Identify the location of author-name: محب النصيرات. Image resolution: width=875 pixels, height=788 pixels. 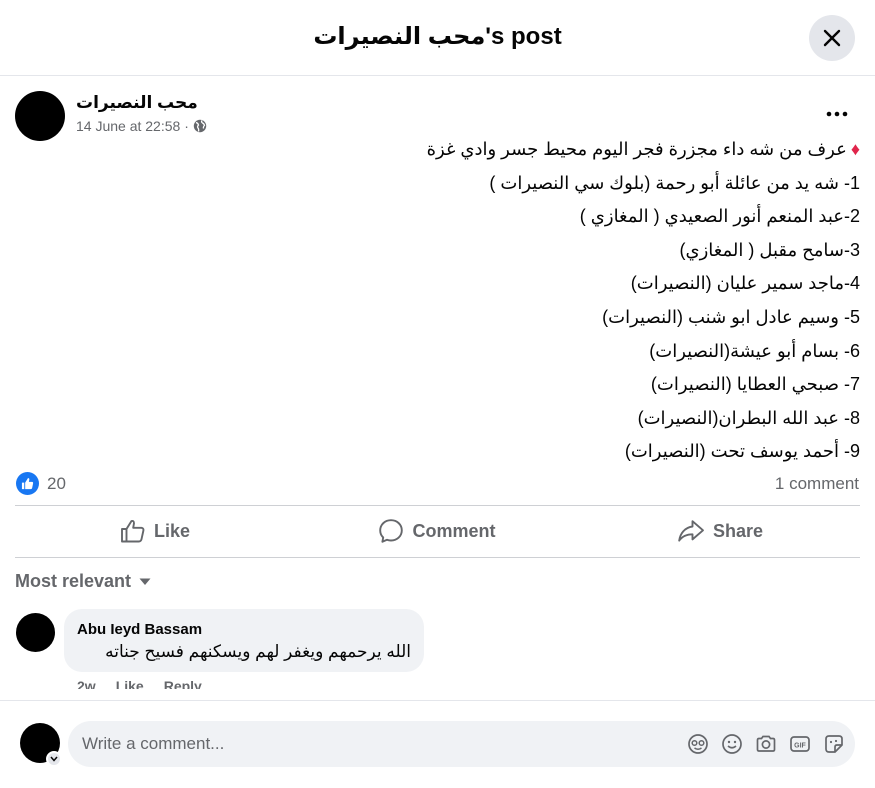
(137, 103).